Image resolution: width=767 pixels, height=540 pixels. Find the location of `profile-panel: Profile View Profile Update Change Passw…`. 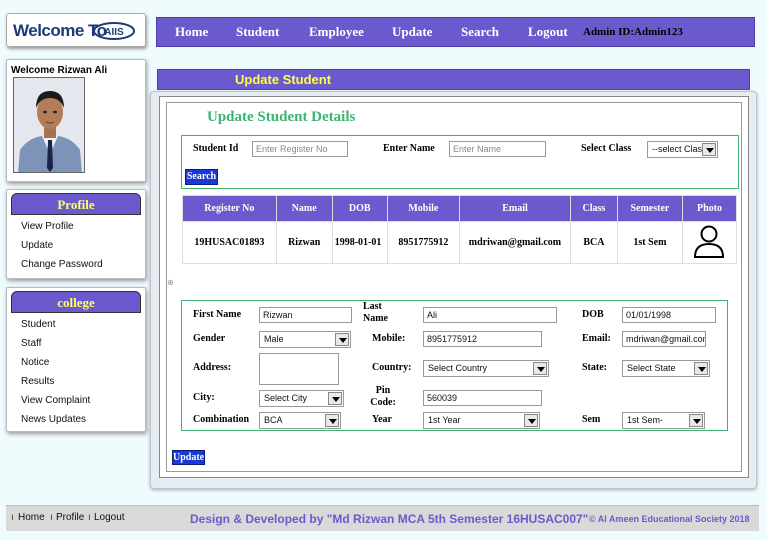

profile-panel: Profile View Profile Update Change Passw… is located at coordinates (76, 234).